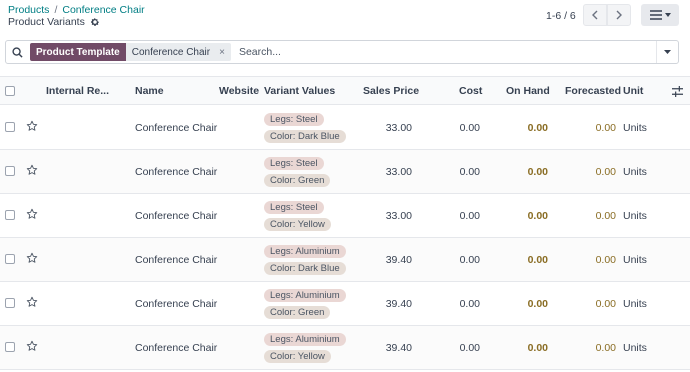  I want to click on search-icon, so click(17, 52).